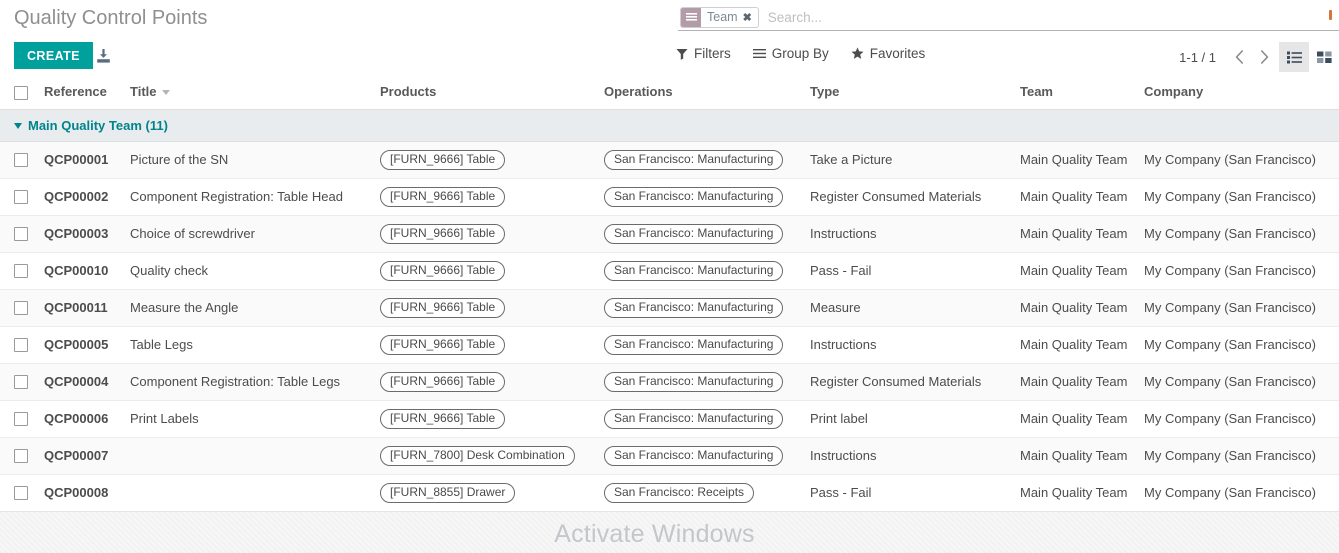 This screenshot has width=1339, height=553. What do you see at coordinates (87, 271) in the screenshot?
I see `cell-reference: QCP00010` at bounding box center [87, 271].